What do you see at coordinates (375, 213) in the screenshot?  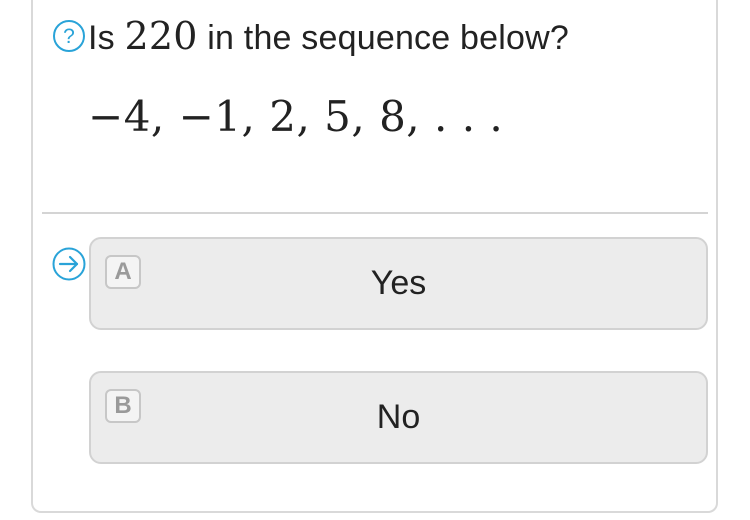 I see `divider` at bounding box center [375, 213].